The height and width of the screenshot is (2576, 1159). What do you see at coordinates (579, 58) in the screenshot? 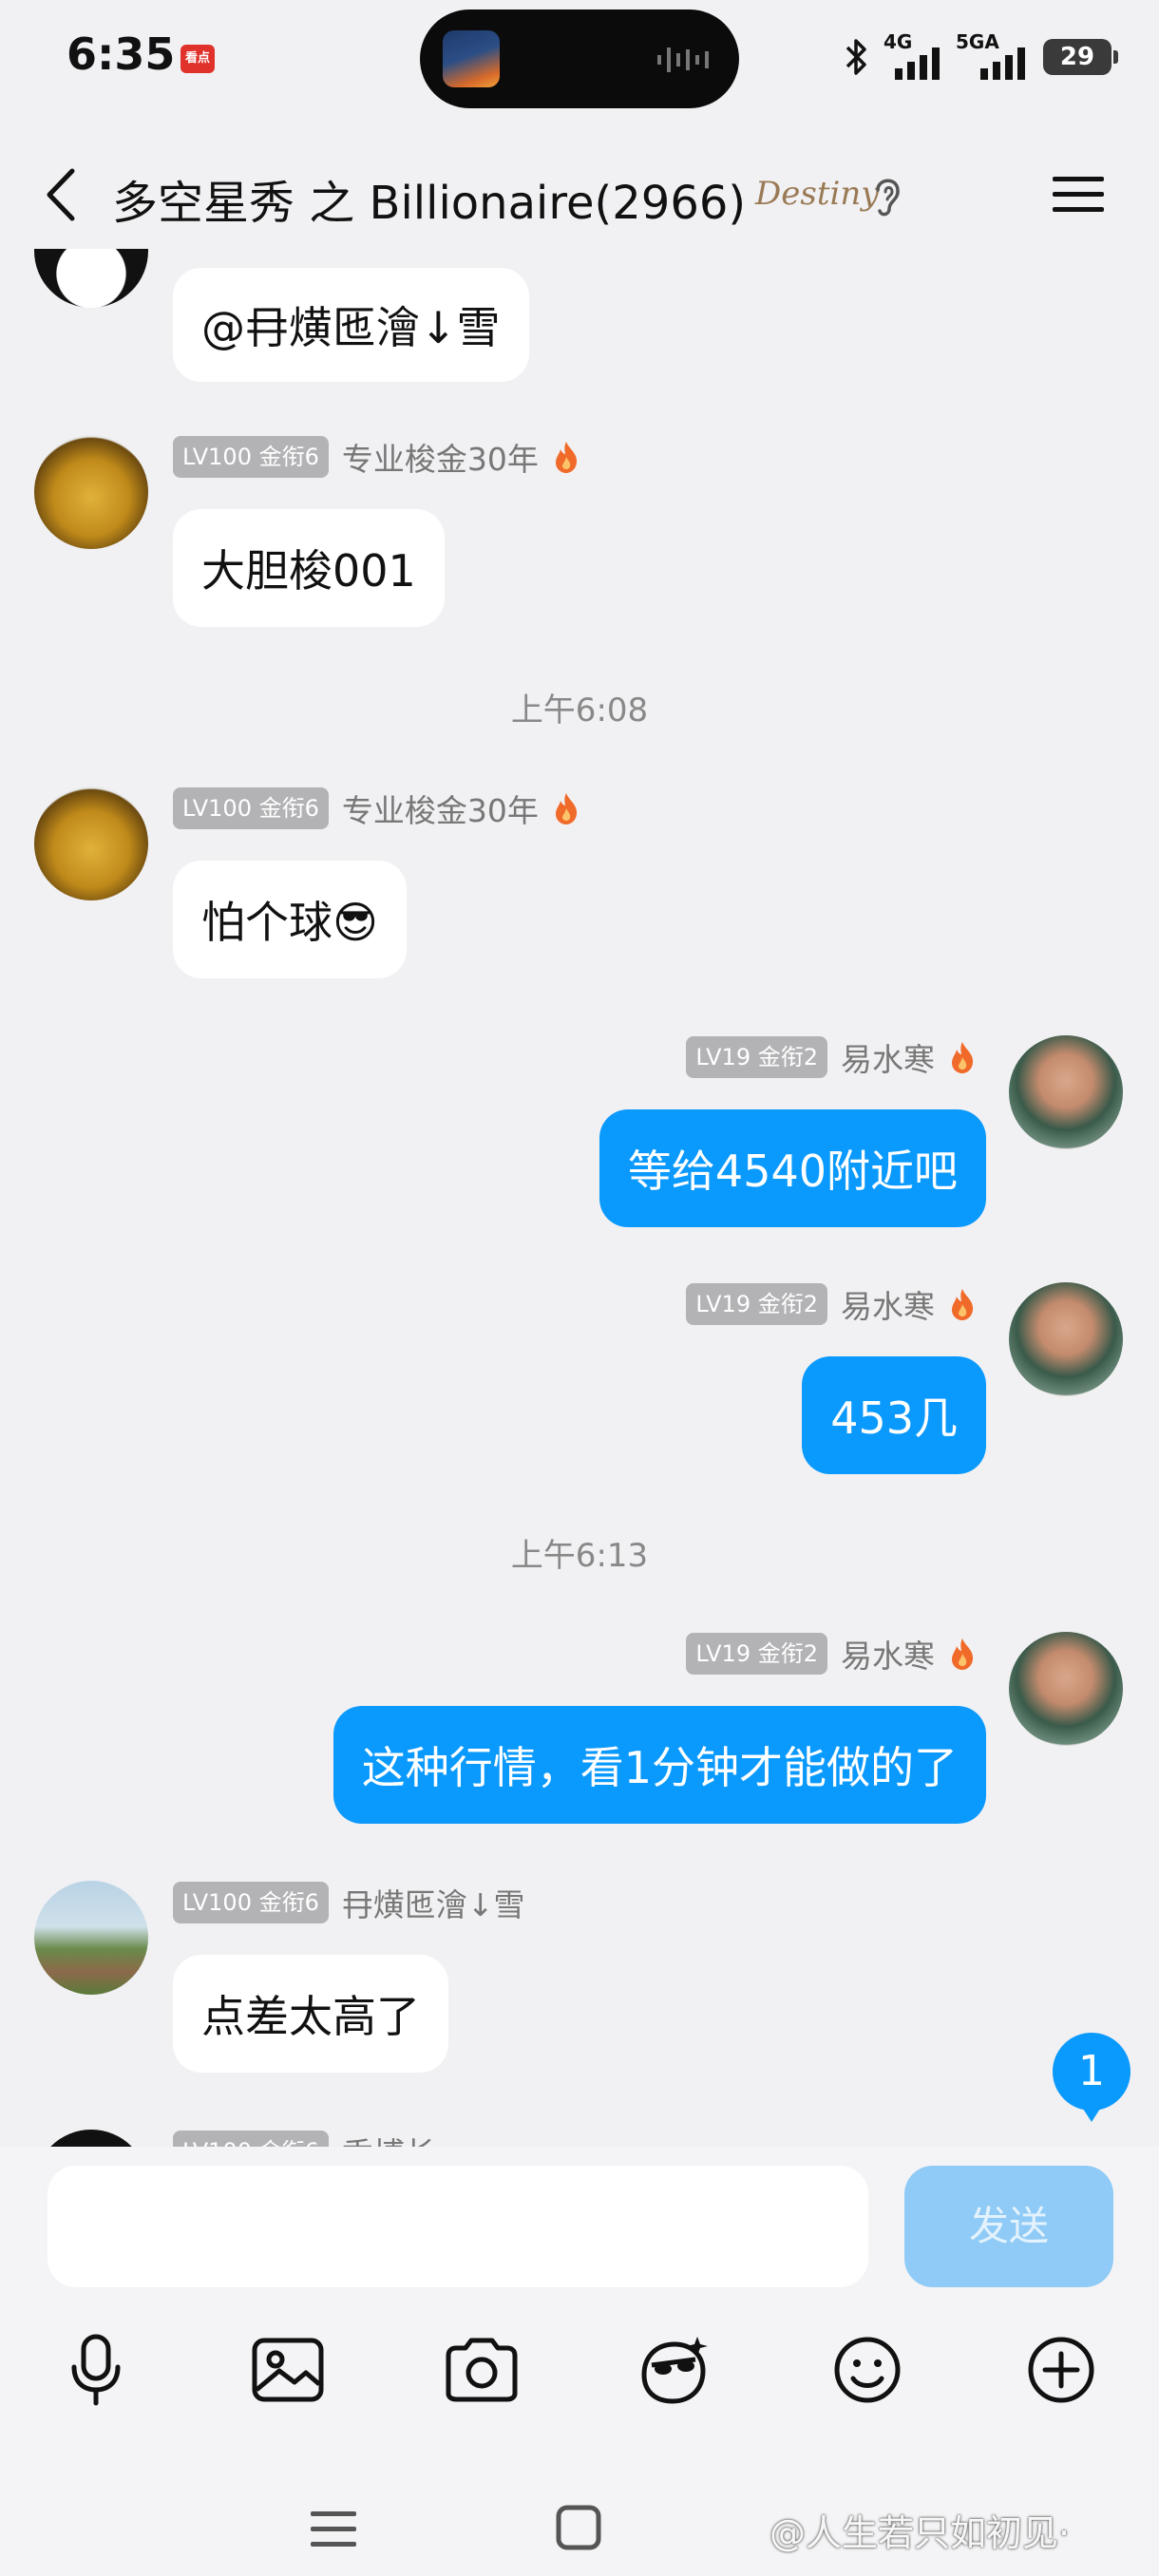
I see `dynamic-island` at bounding box center [579, 58].